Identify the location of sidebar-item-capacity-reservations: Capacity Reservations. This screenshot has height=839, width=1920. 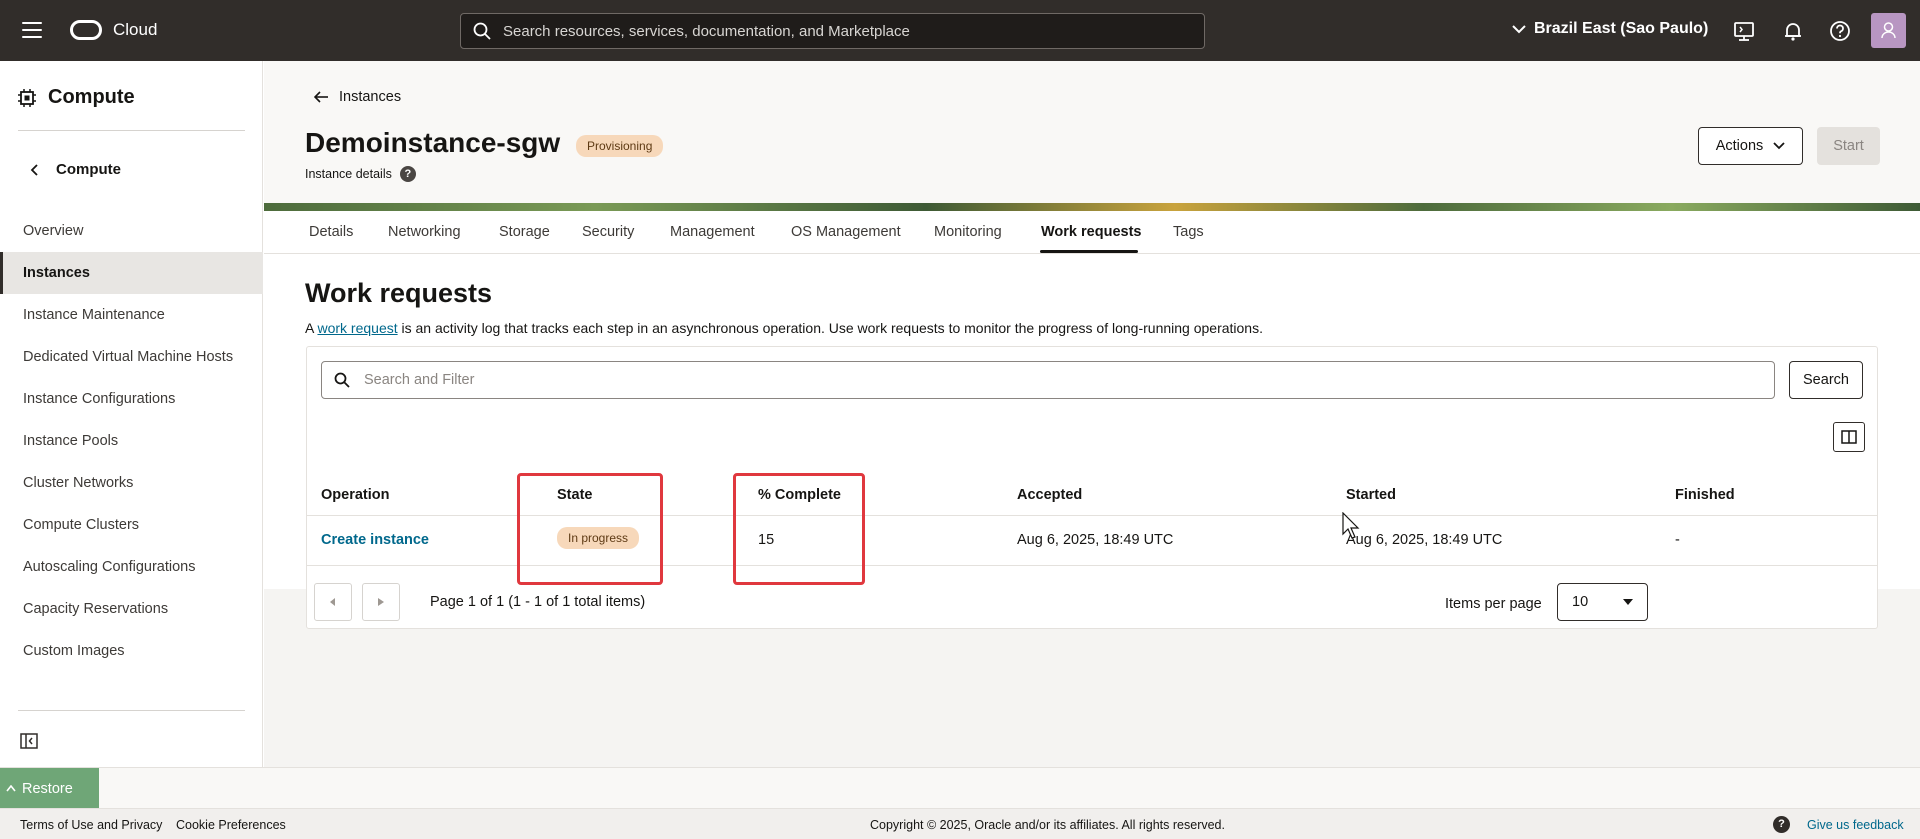
(131, 609).